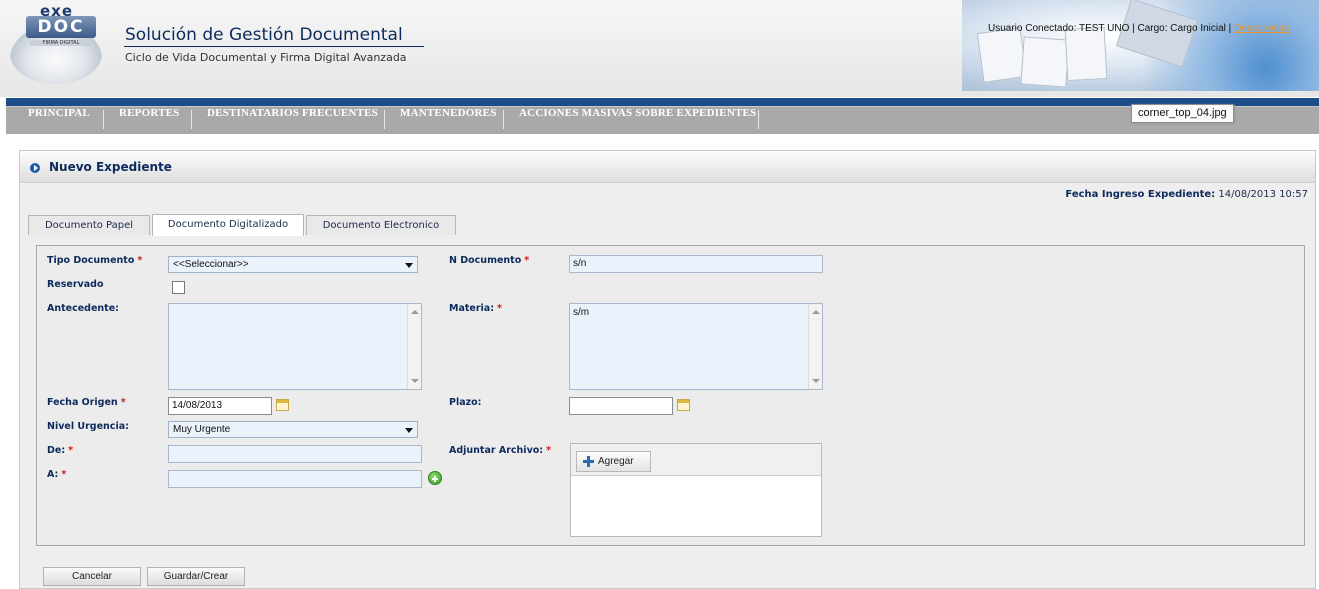  I want to click on agregar-label: Agregar, so click(616, 461).